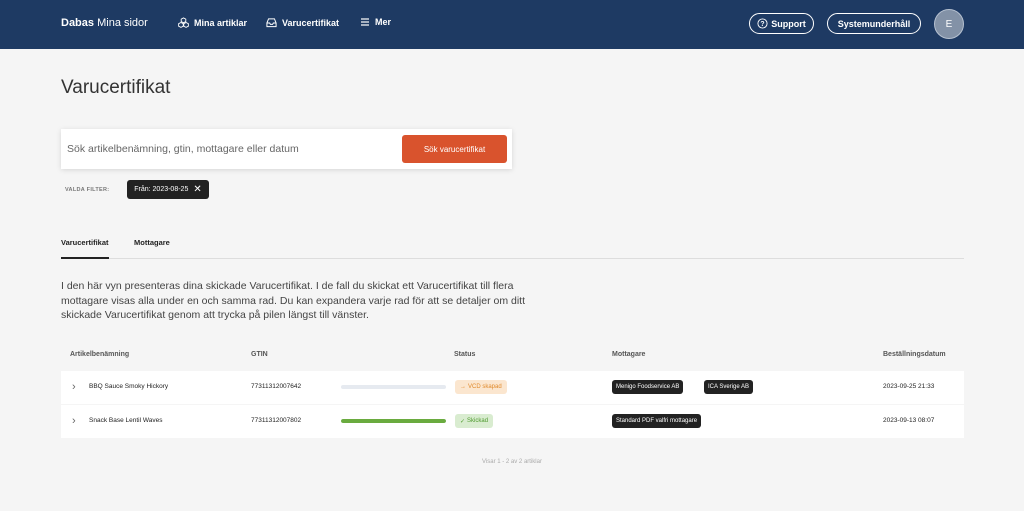  Describe the element at coordinates (914, 354) in the screenshot. I see `column-header-order-date: Beställningsdatum` at that location.